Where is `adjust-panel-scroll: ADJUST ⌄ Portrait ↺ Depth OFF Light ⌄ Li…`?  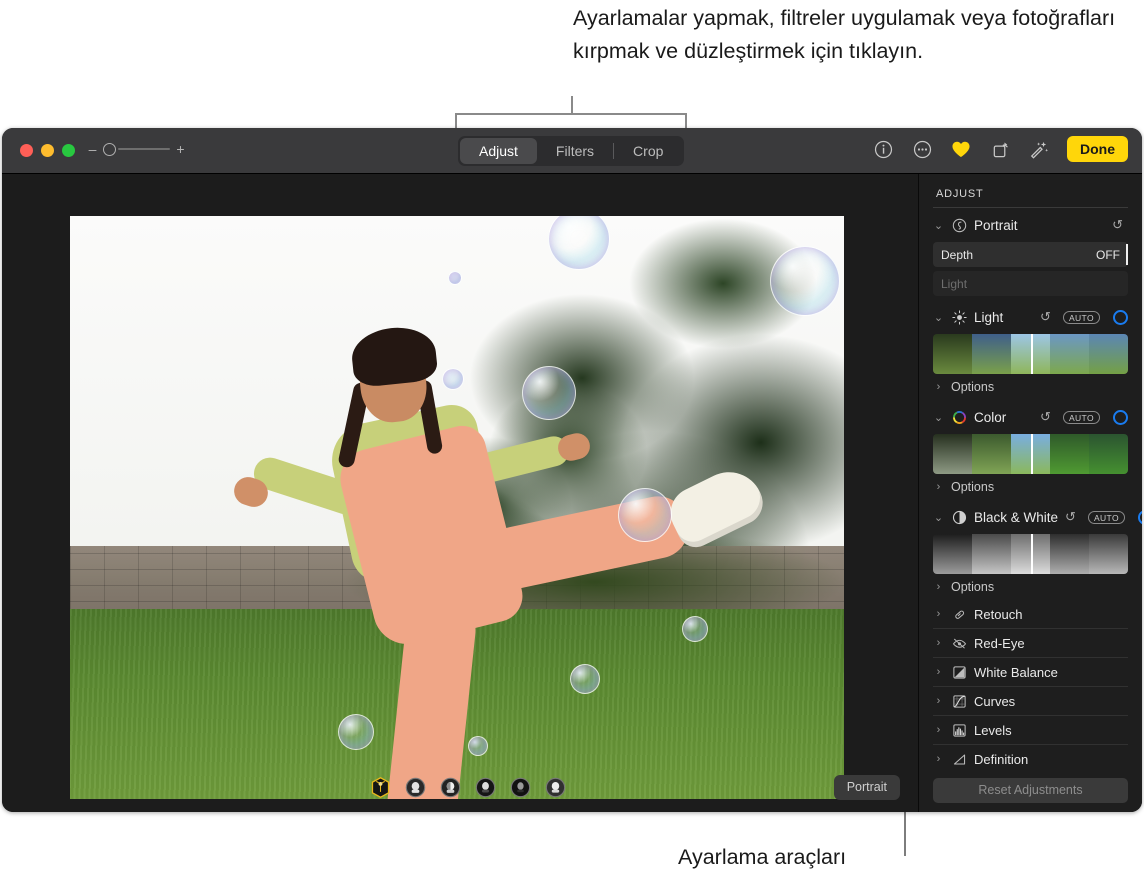 adjust-panel-scroll: ADJUST ⌄ Portrait ↺ Depth OFF Light ⌄ Li… is located at coordinates (1030, 471).